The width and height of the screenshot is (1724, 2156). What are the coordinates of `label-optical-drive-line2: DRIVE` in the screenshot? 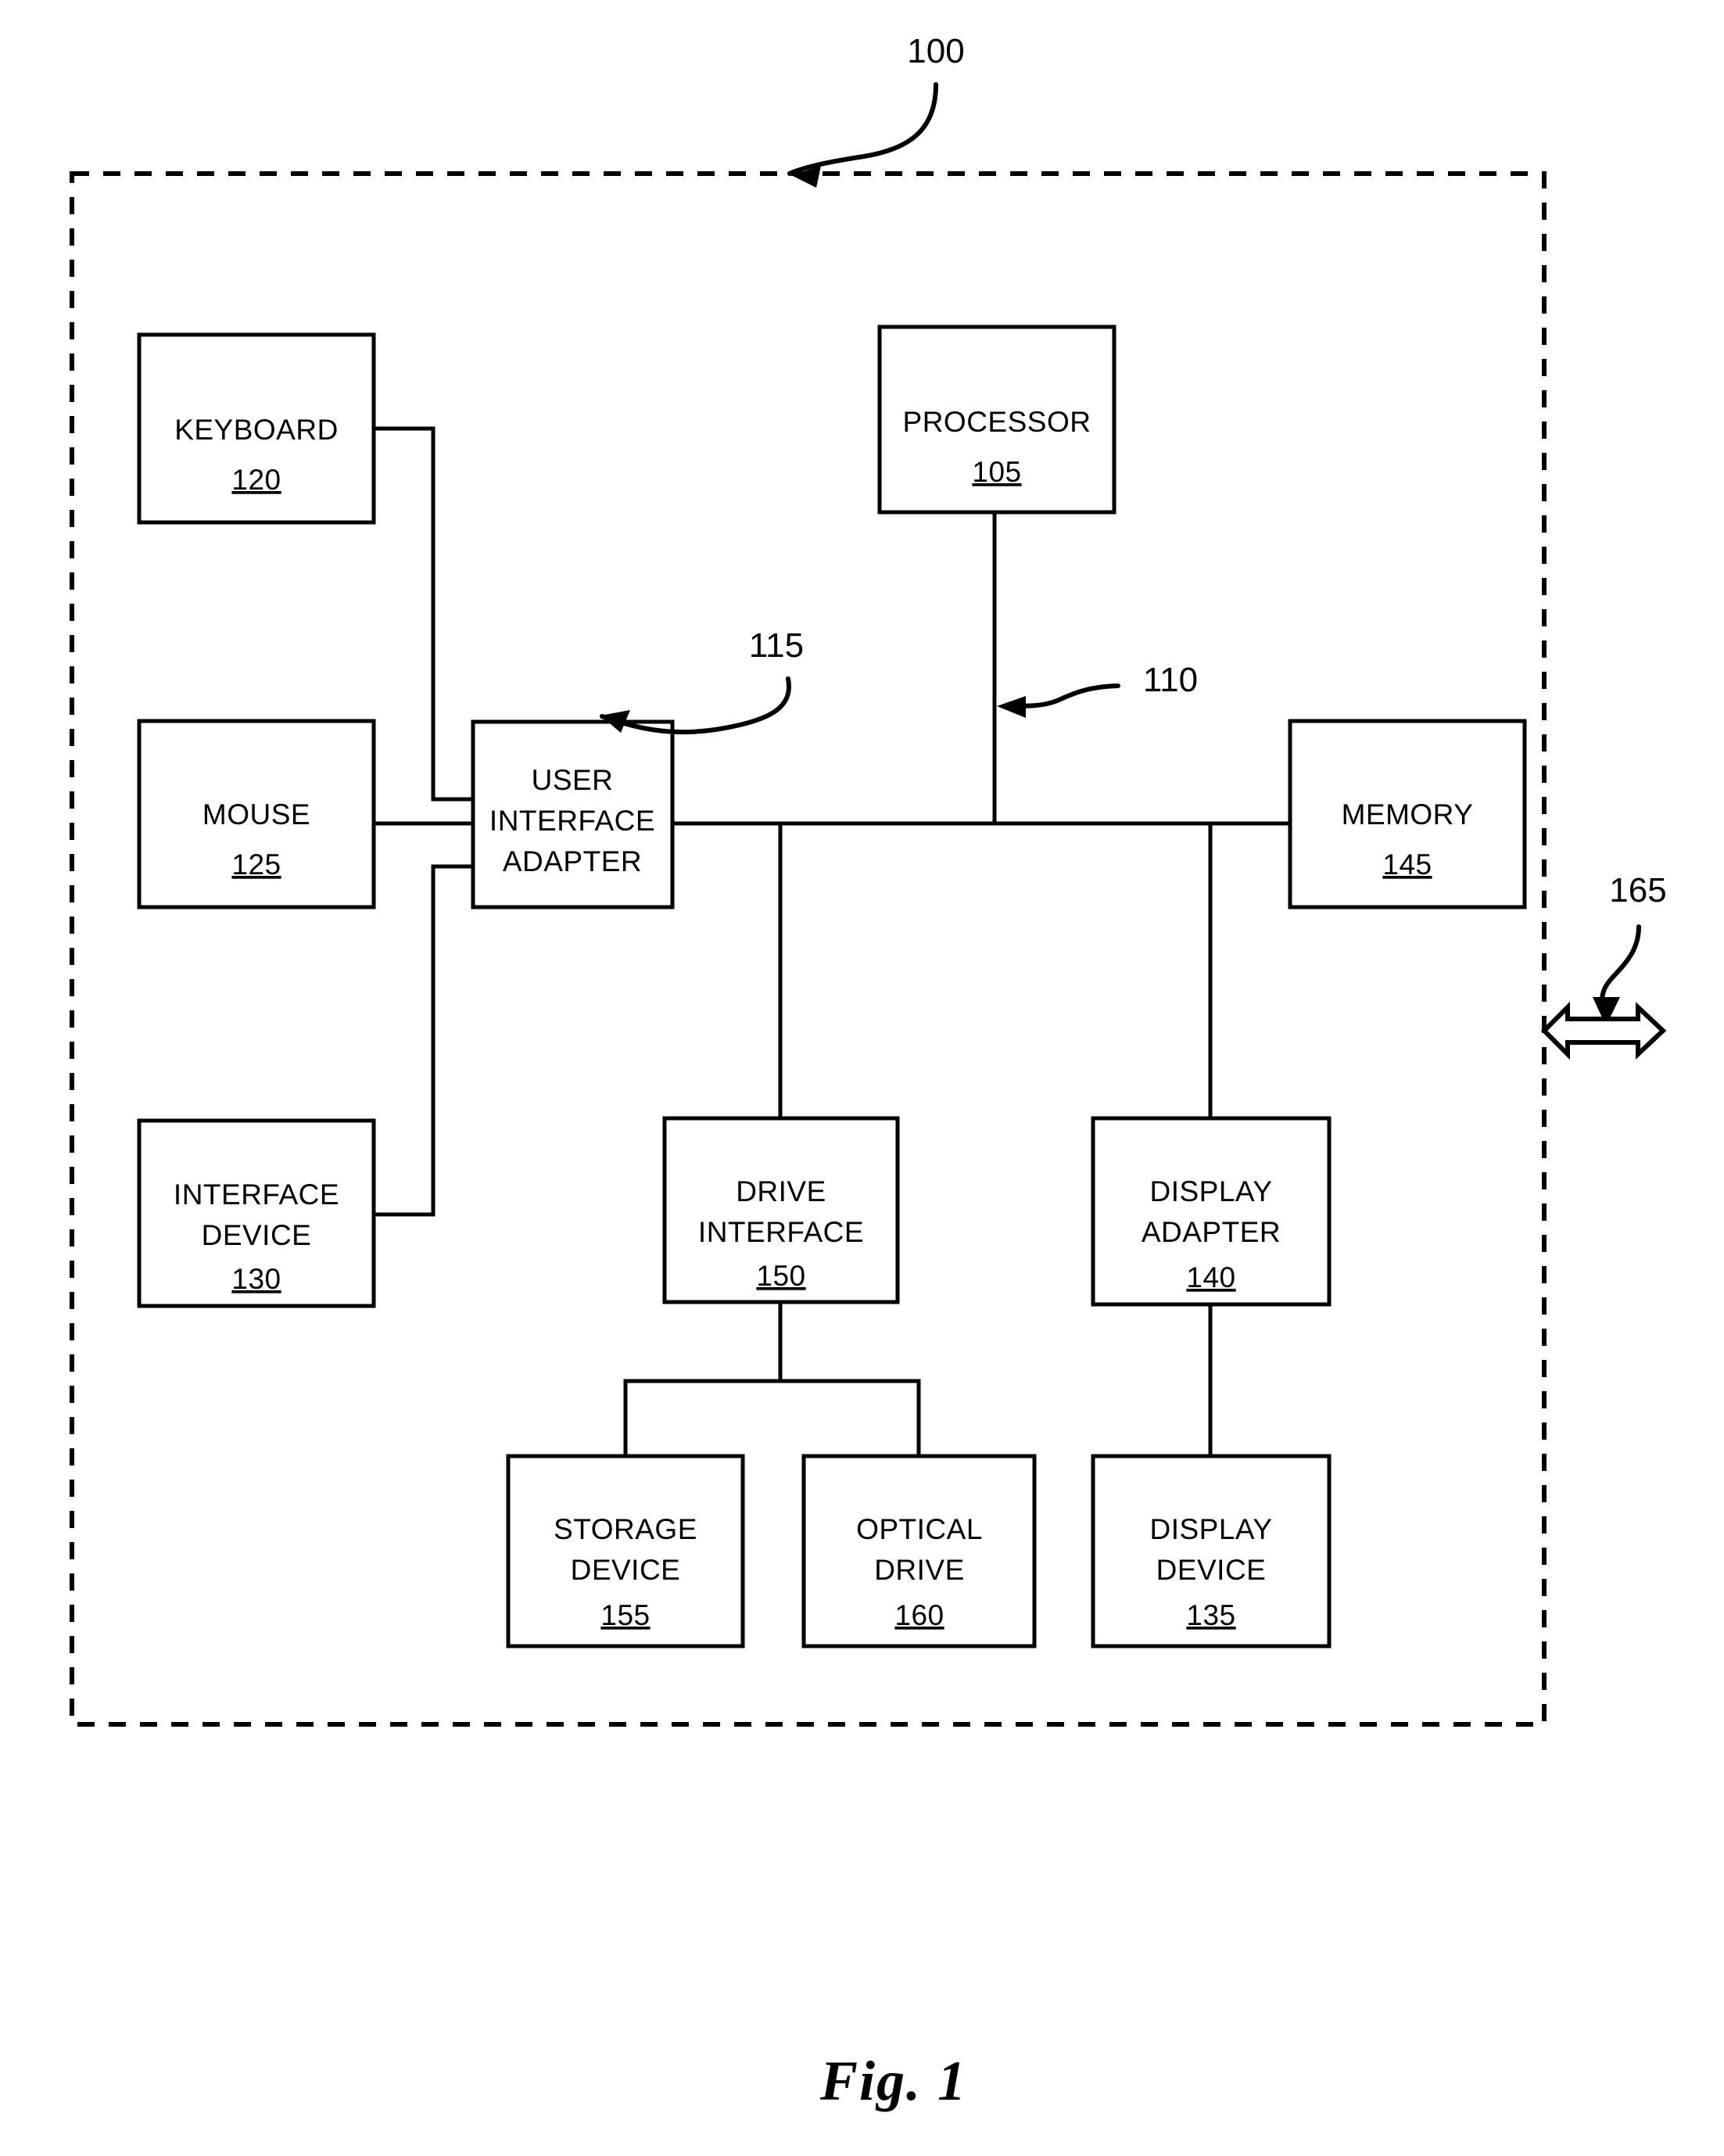 It's located at (919, 1570).